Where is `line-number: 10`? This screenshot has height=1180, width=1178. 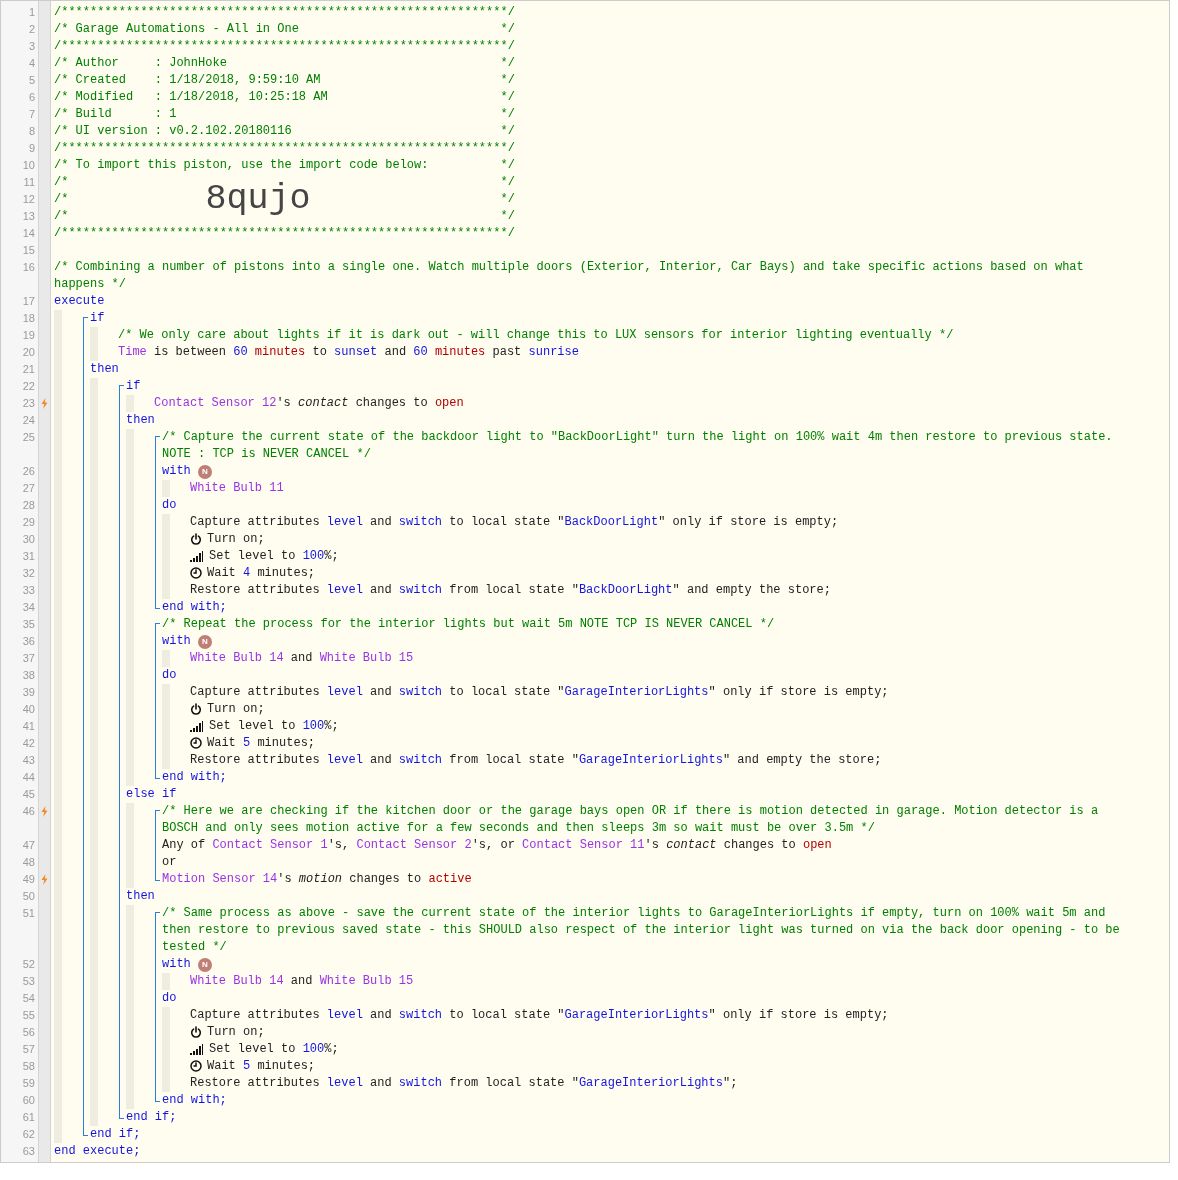
line-number: 10 is located at coordinates (28, 165).